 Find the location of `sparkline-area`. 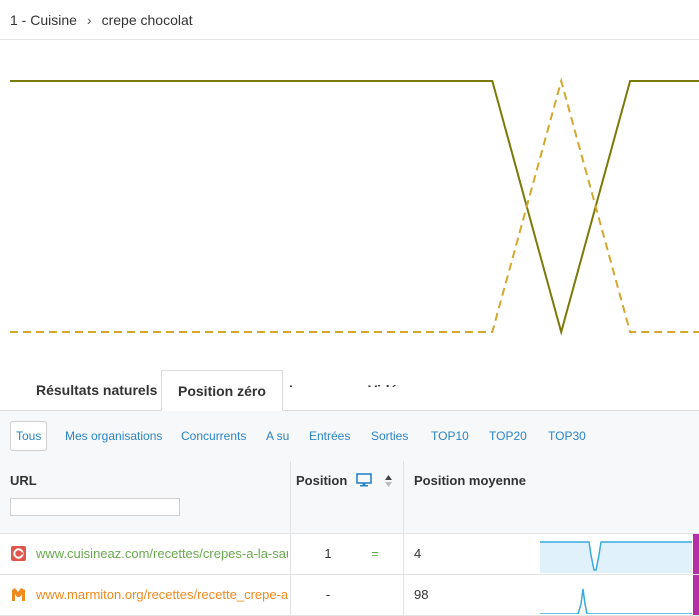

sparkline-area is located at coordinates (616, 557).